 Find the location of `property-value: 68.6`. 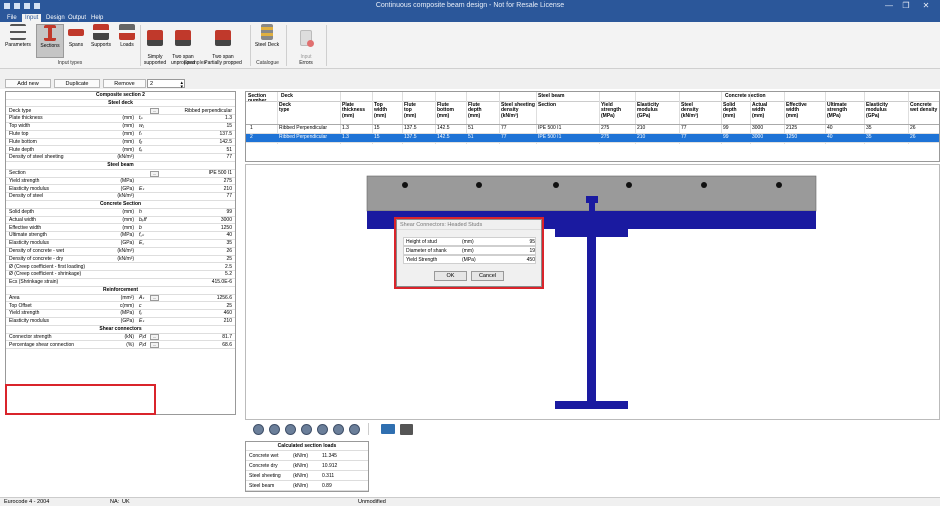

property-value: 68.6 is located at coordinates (197, 345).